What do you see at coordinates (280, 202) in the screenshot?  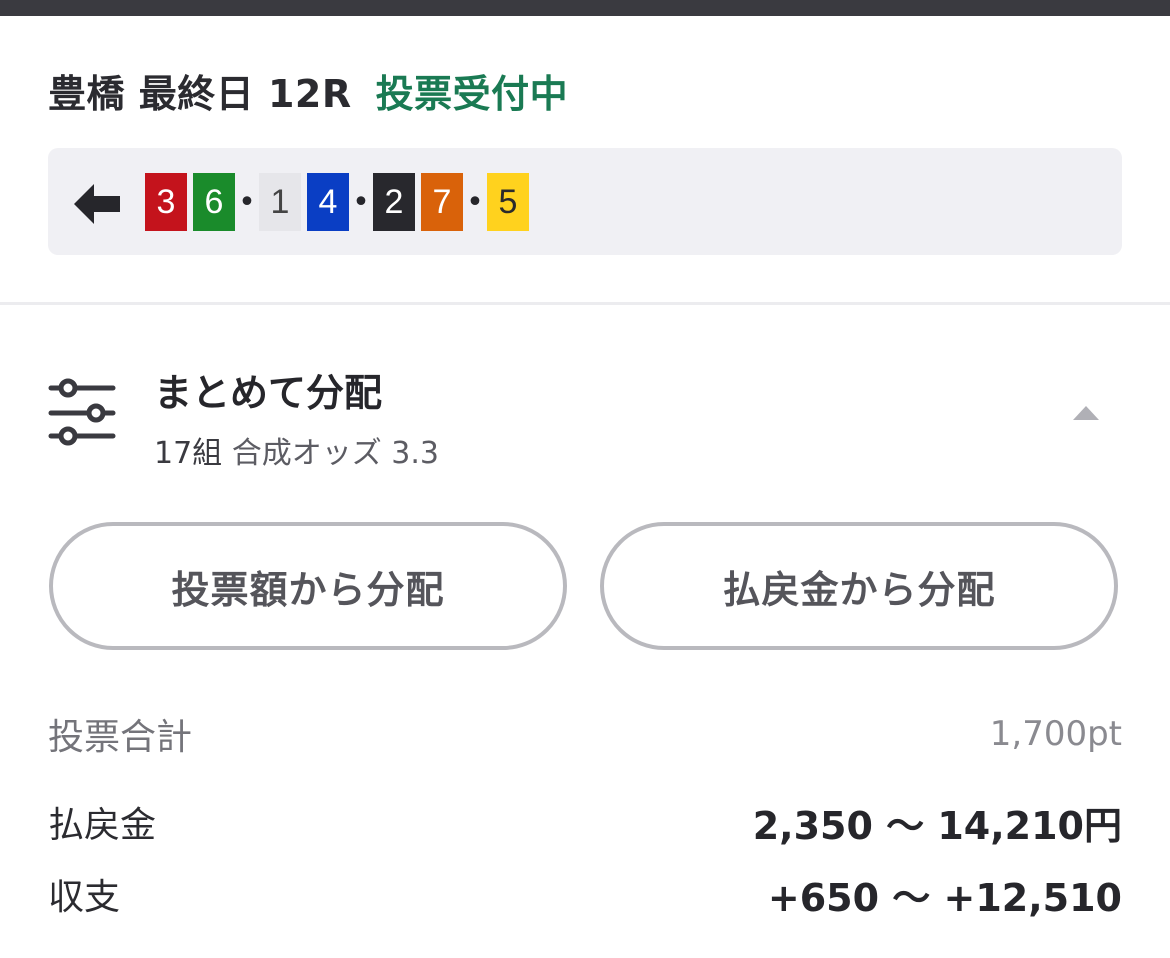 I see `boat-chip: 1` at bounding box center [280, 202].